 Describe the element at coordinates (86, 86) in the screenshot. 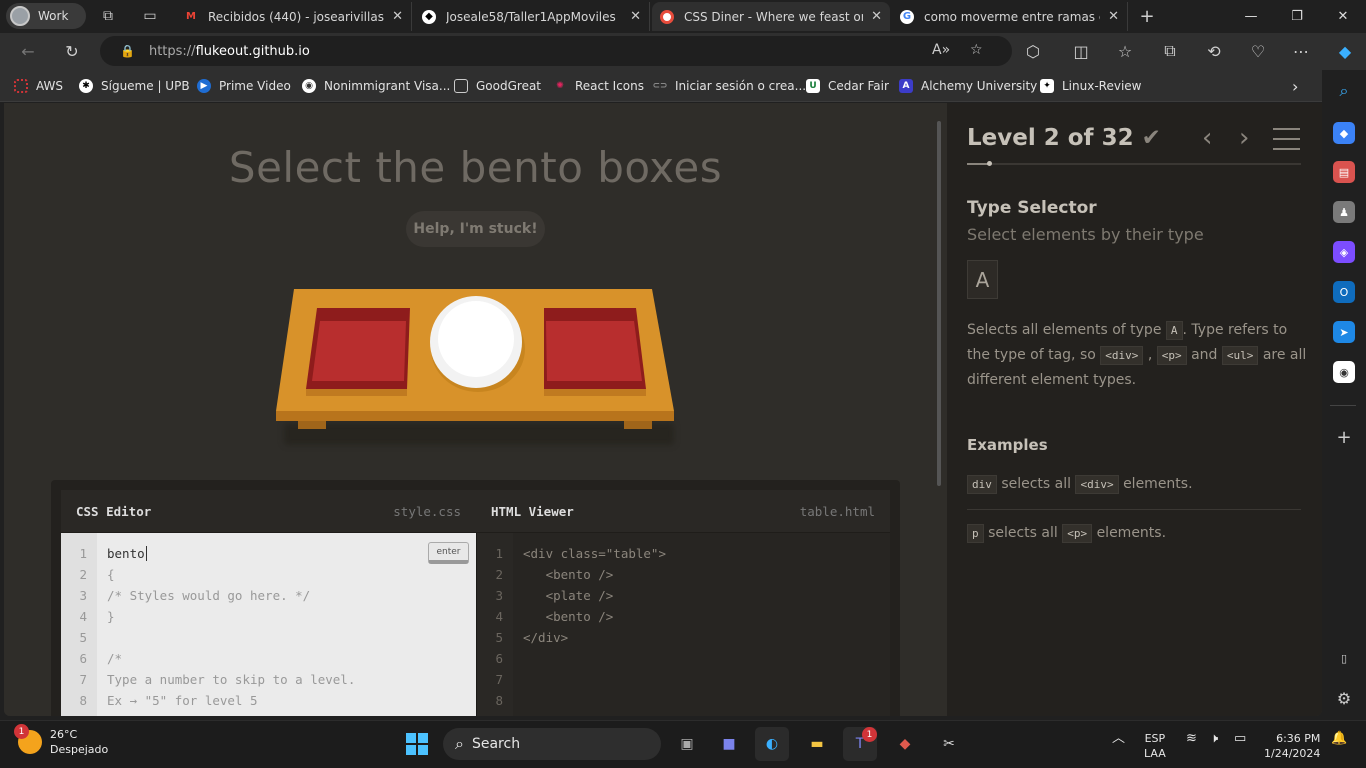

I see `upb-icon: ✱` at that location.